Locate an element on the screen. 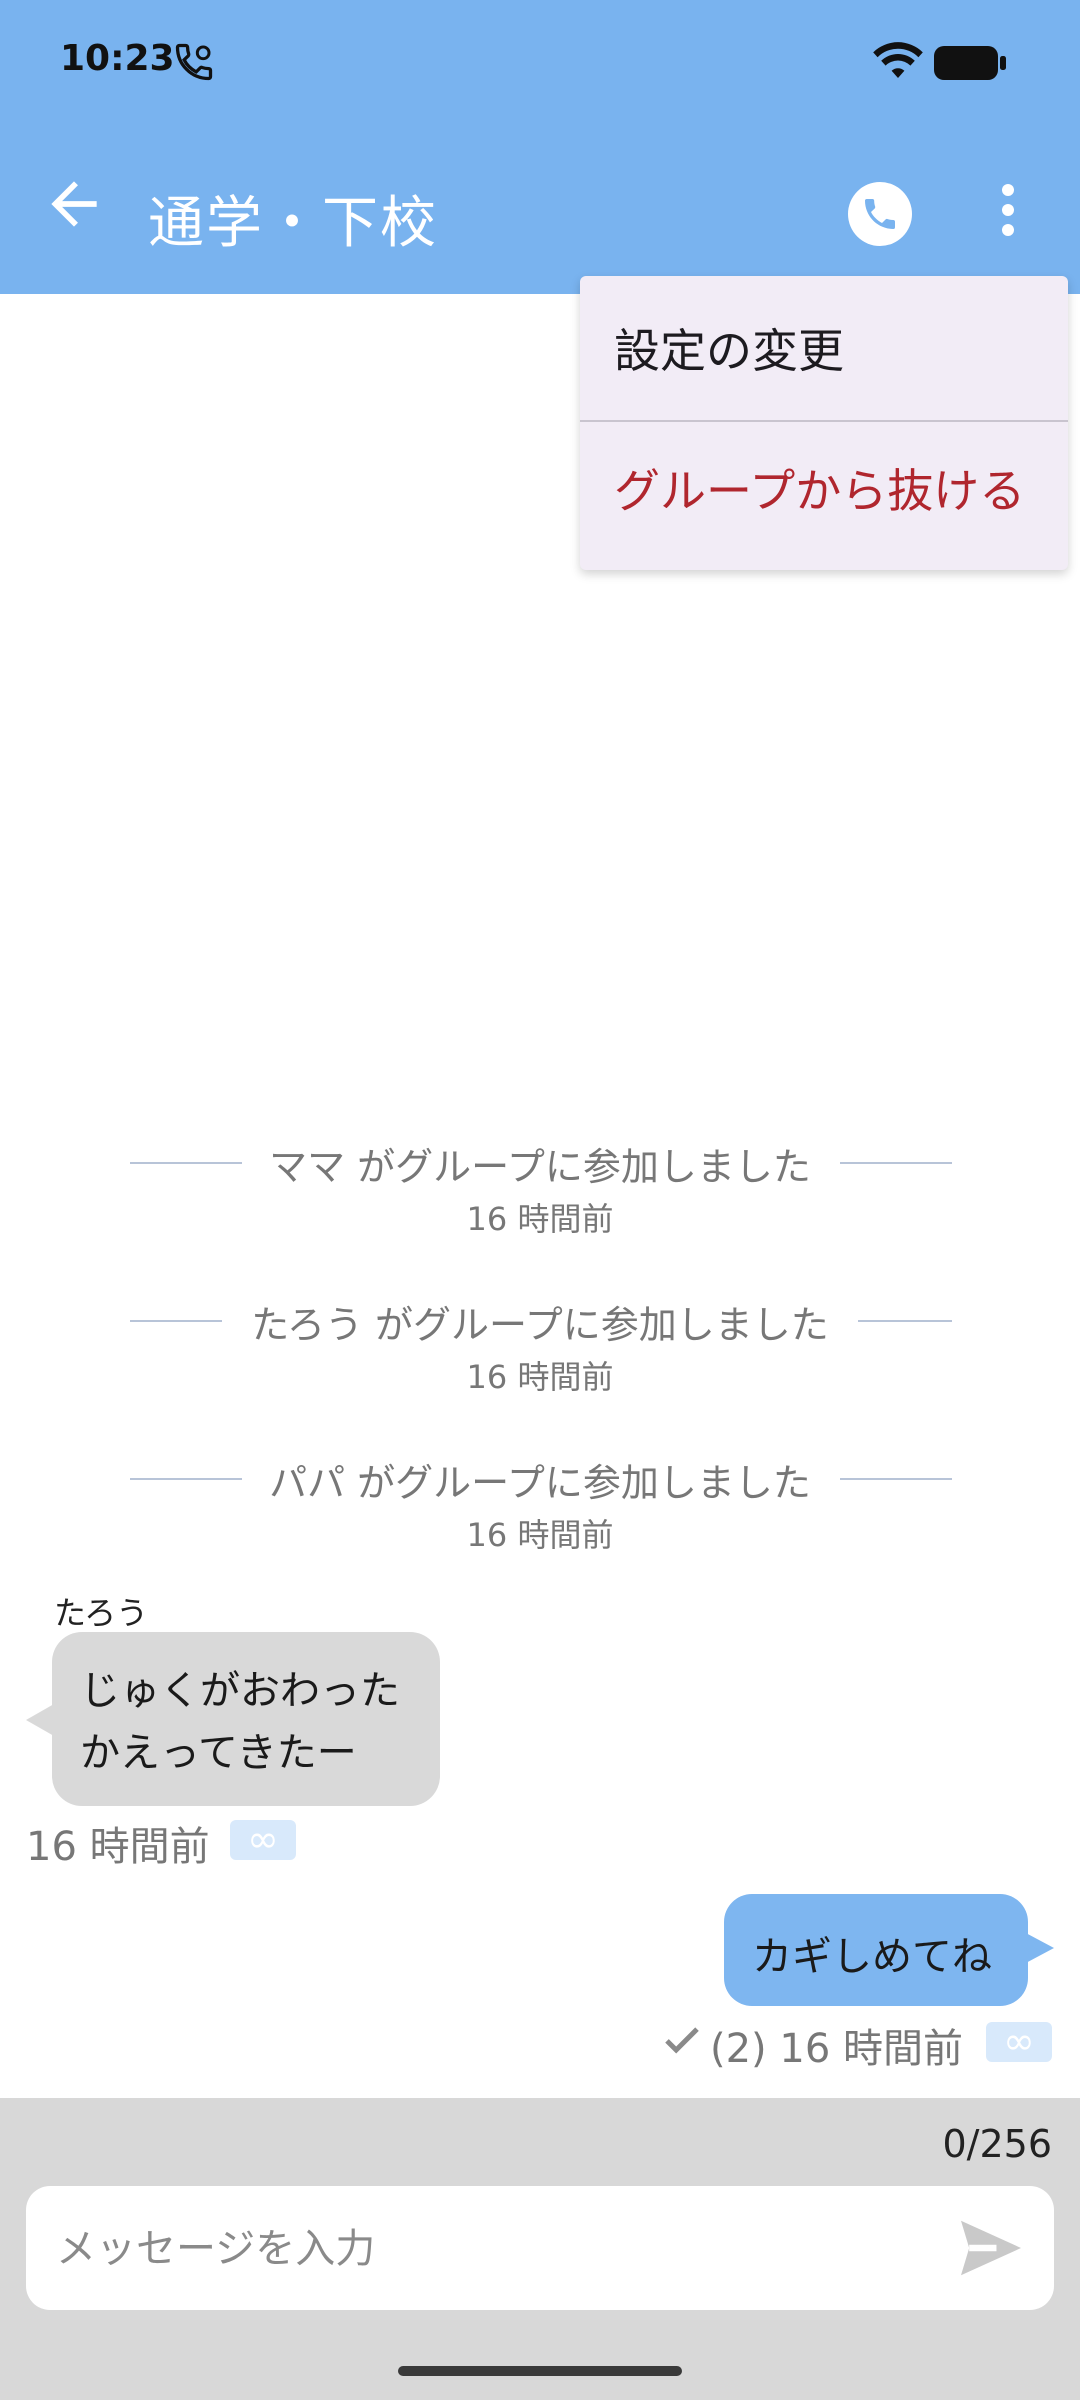 The height and width of the screenshot is (2400, 1080). outgoing-message-bubble: カギしめてね is located at coordinates (876, 1950).